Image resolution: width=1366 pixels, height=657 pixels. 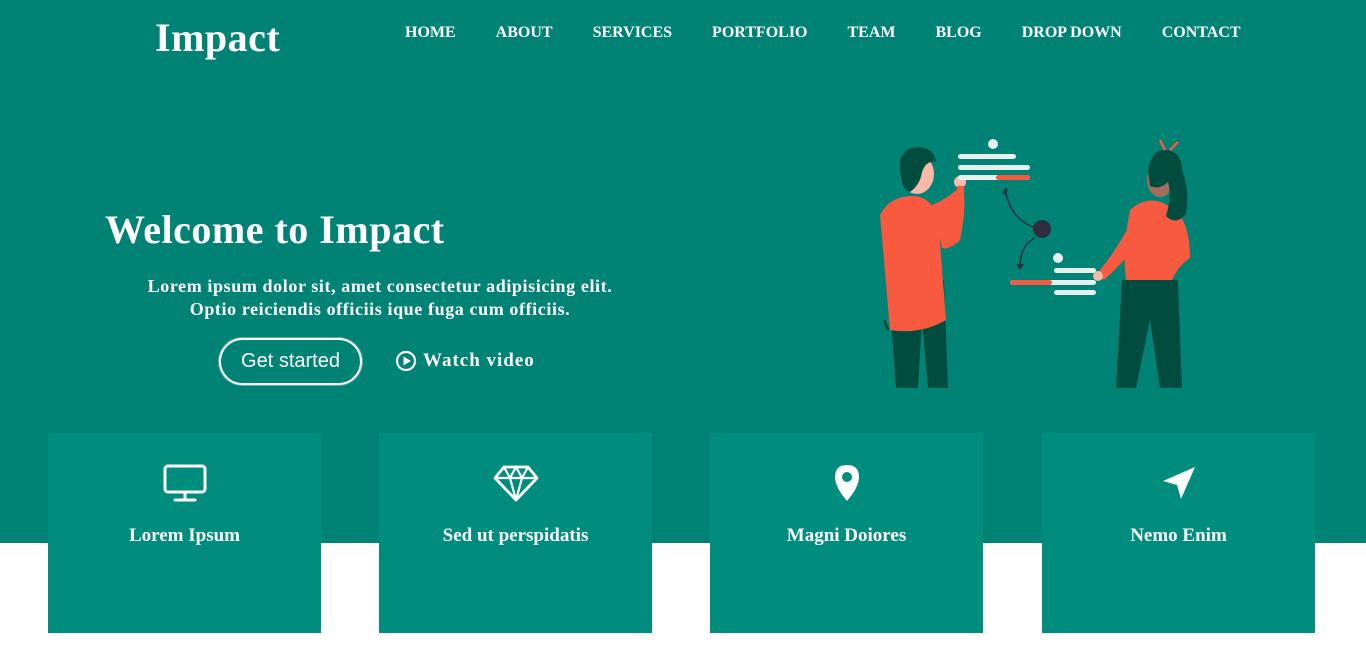 I want to click on feature-card-title: Nemo Enim, so click(x=1178, y=535).